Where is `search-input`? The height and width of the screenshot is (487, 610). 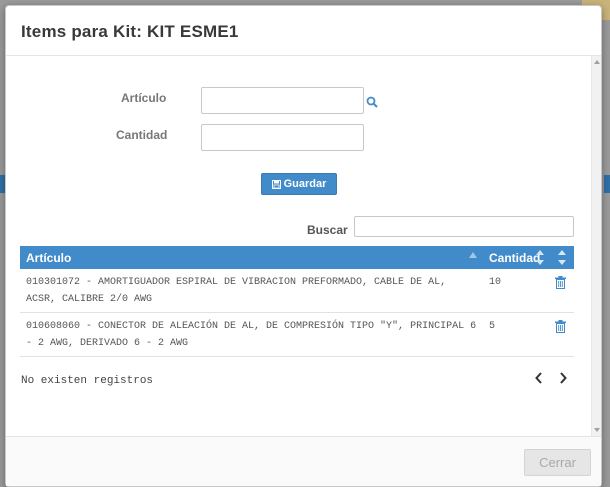 search-input is located at coordinates (464, 226).